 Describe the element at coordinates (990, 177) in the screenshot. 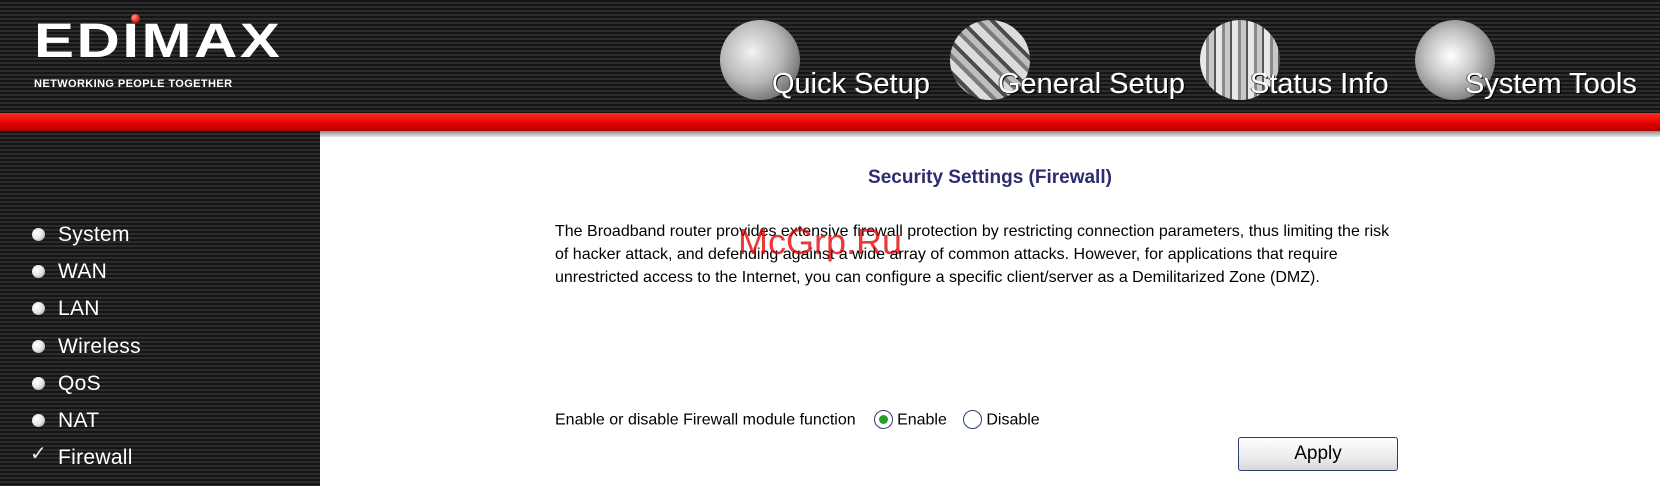

I see `page-title: Security Settings (Firewall)` at that location.